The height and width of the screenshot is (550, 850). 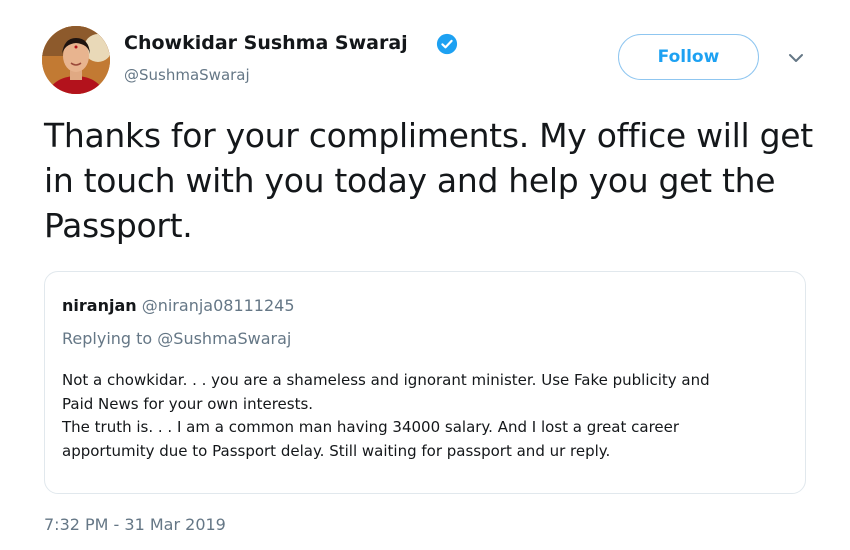 I want to click on tweet-timestamp: 7:32 PM - 31 Mar 2019, so click(x=135, y=524).